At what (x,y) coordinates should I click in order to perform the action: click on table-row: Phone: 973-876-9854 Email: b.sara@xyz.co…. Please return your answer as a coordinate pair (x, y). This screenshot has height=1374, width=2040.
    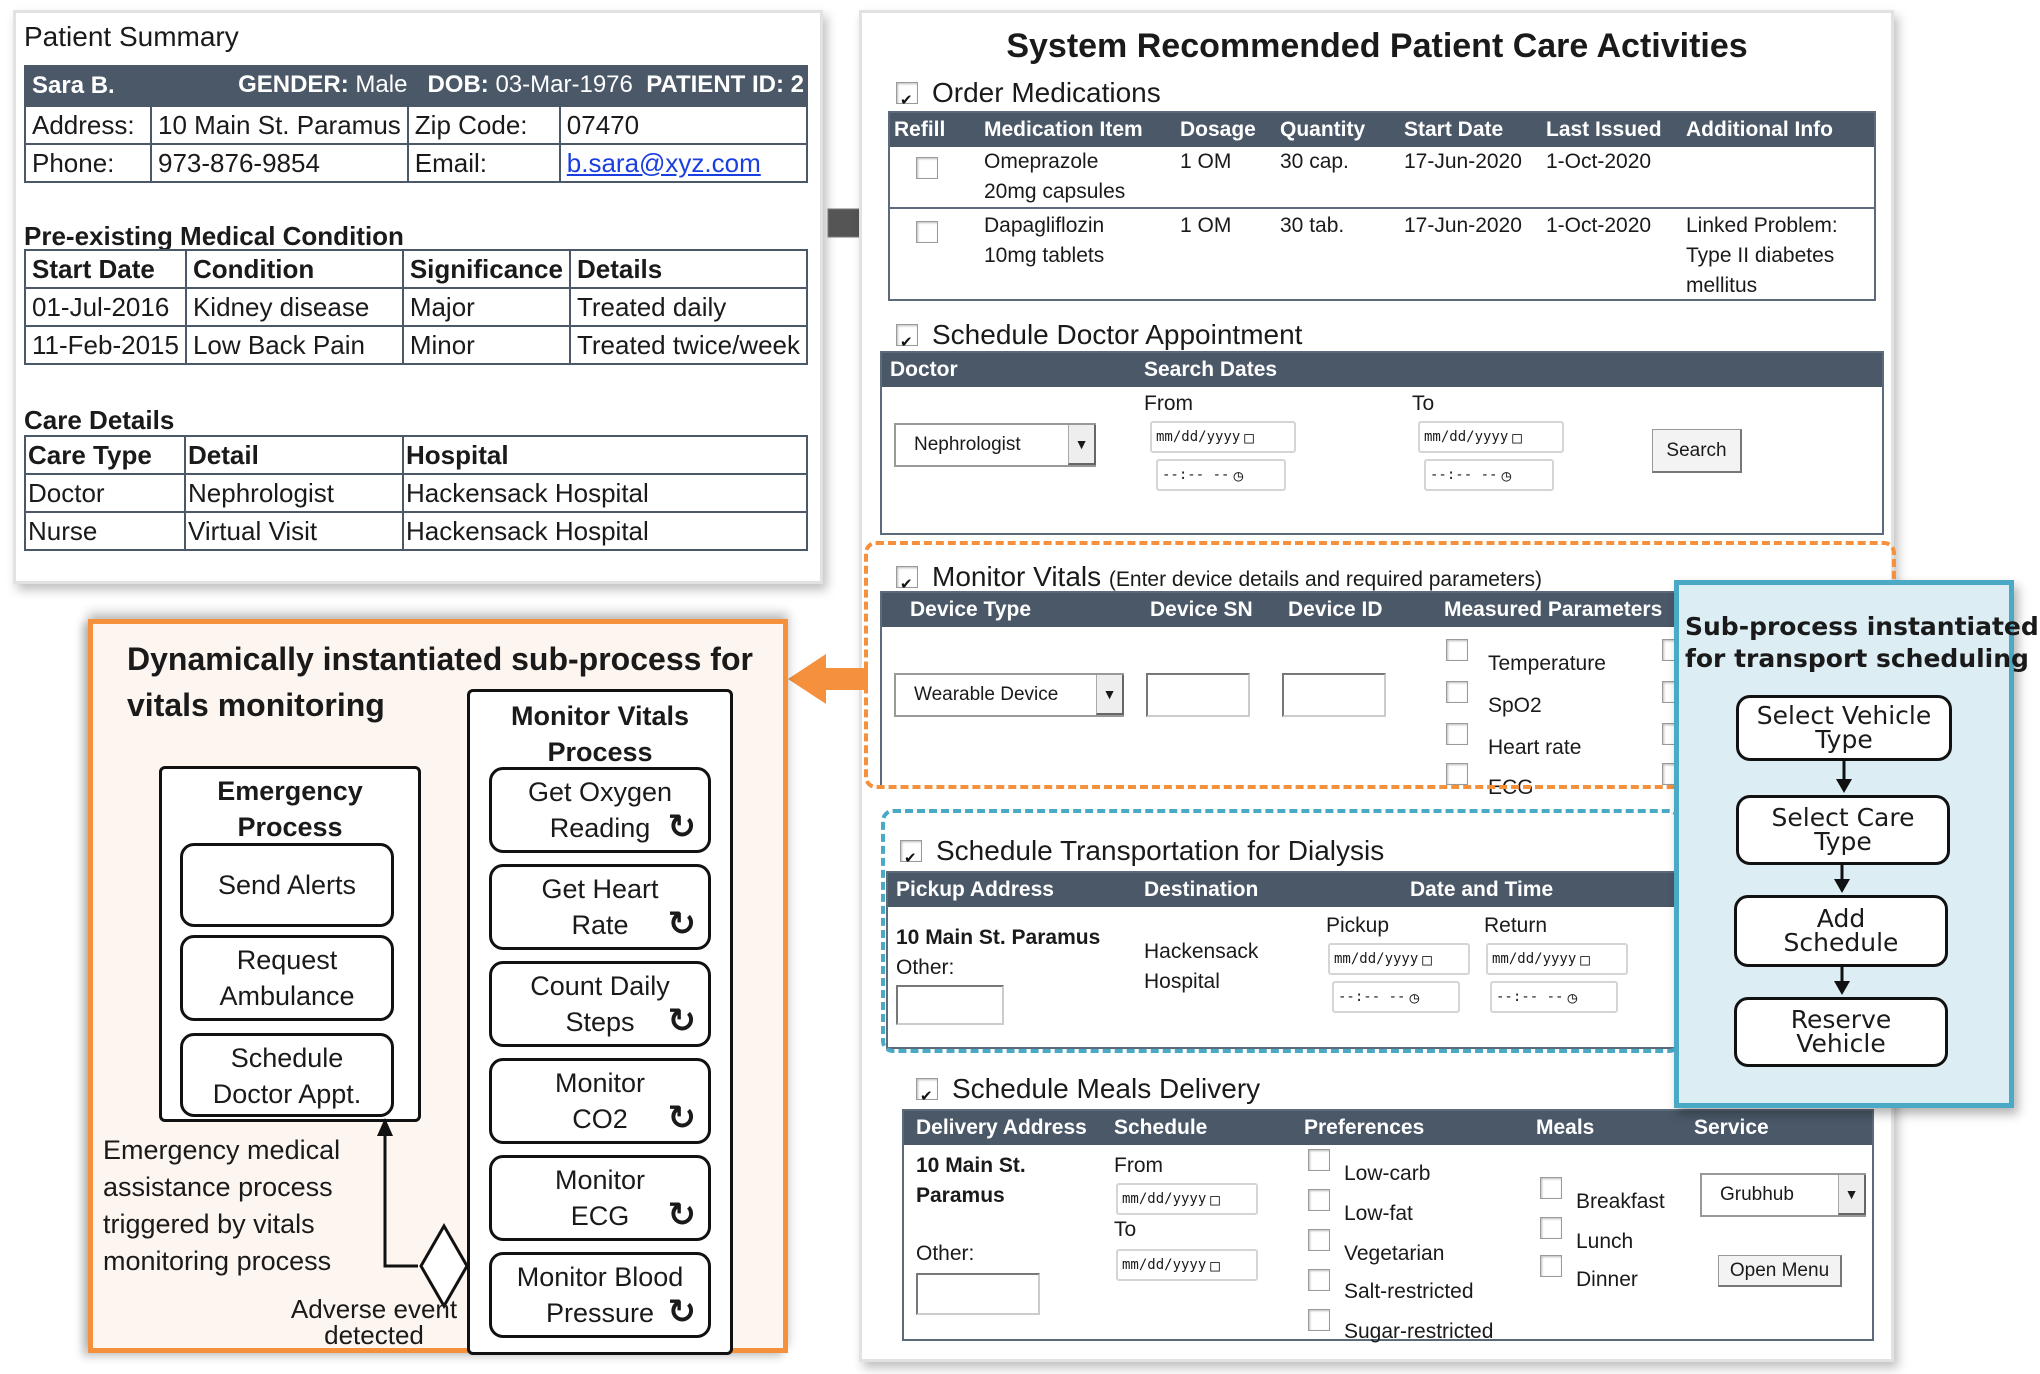
    Looking at the image, I should click on (416, 163).